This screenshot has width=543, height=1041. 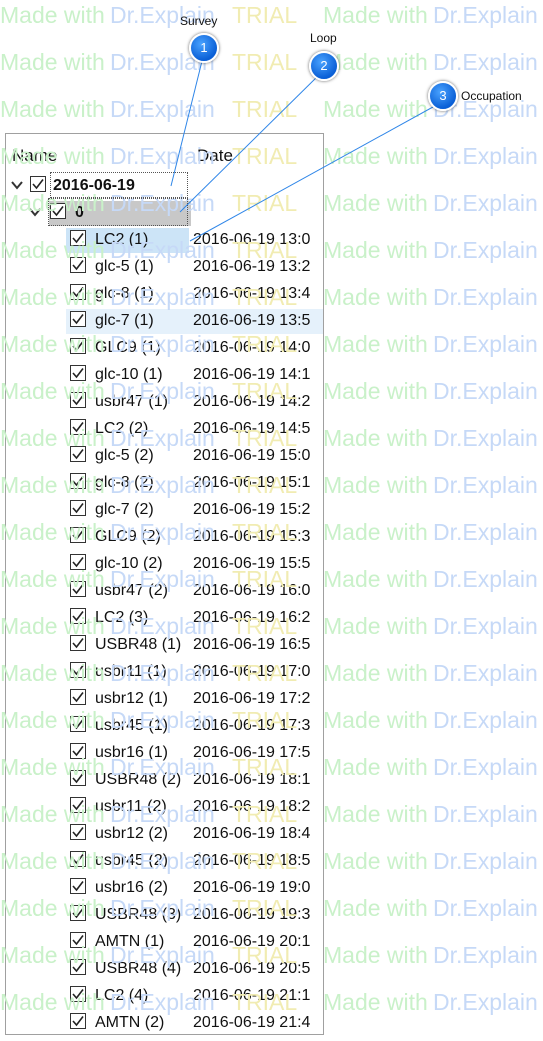 What do you see at coordinates (164, 834) in the screenshot?
I see `occupation-row: usbr12 (2) 2016-06-19 18:4` at bounding box center [164, 834].